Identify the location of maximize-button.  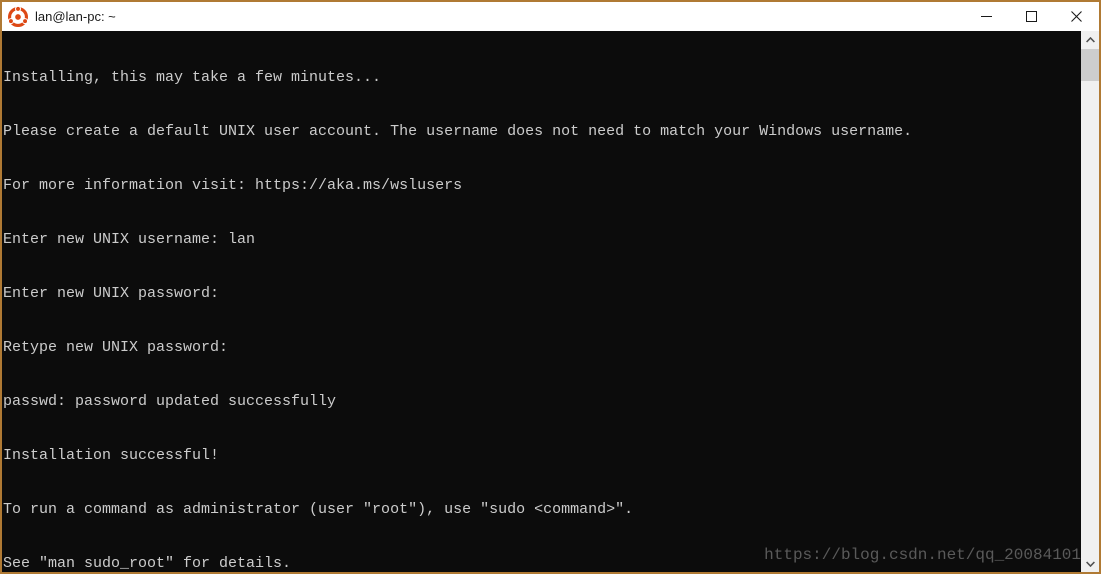
(1031, 16).